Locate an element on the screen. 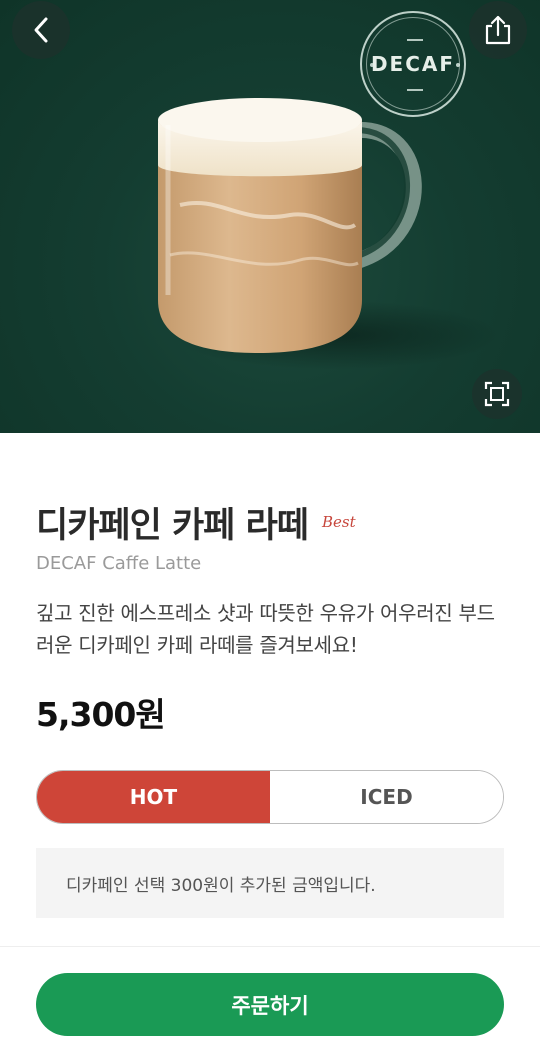 Image resolution: width=540 pixels, height=1046 pixels. decaf-badge: DECAF is located at coordinates (413, 64).